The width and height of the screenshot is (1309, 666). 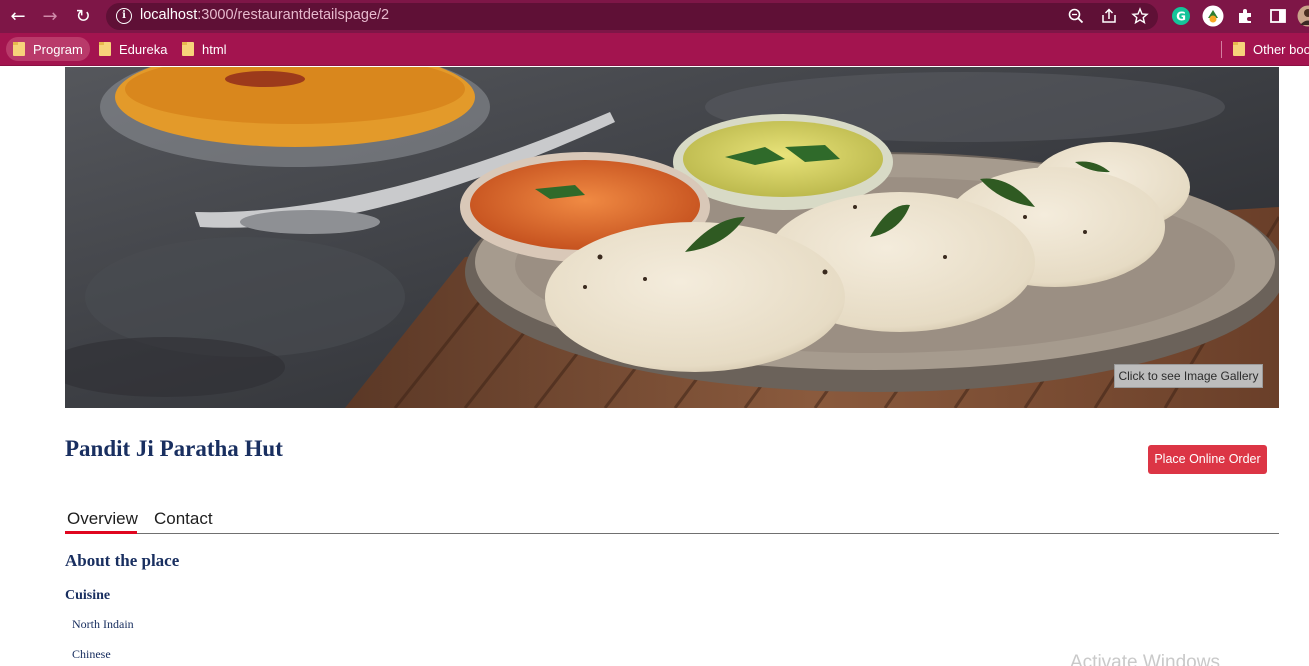 What do you see at coordinates (1076, 16) in the screenshot?
I see `zoom-icon` at bounding box center [1076, 16].